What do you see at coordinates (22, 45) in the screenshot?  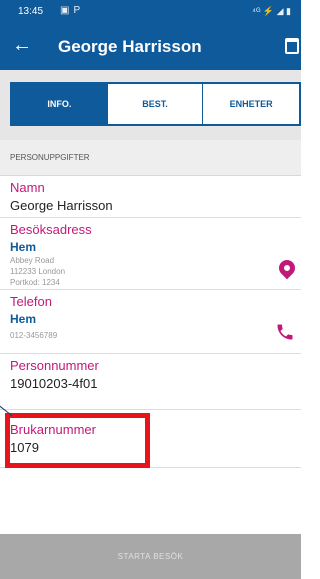 I see `back-arrow-icon: ←` at bounding box center [22, 45].